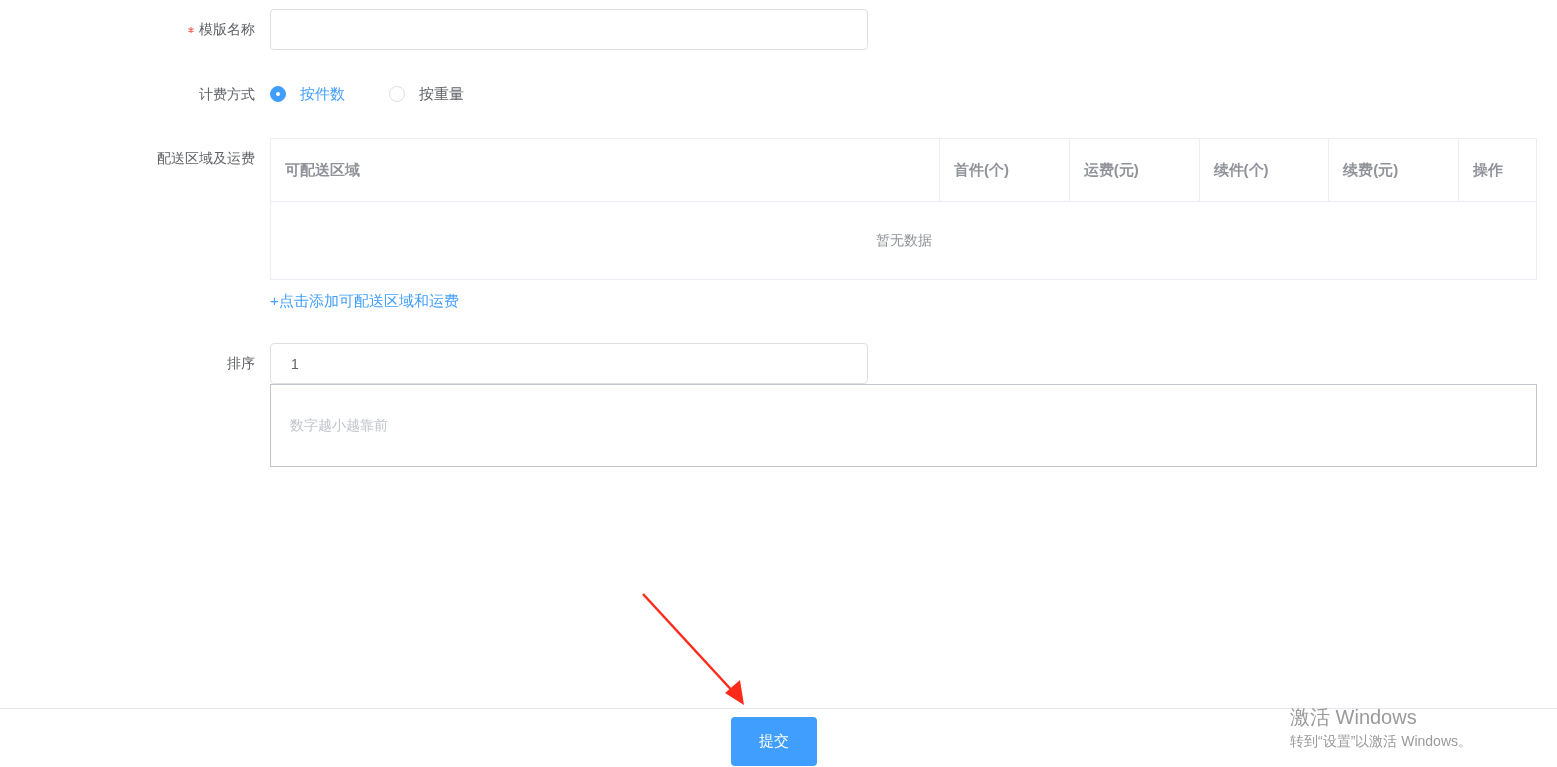 The height and width of the screenshot is (767, 1557). I want to click on column-header: 续费(元), so click(1393, 170).